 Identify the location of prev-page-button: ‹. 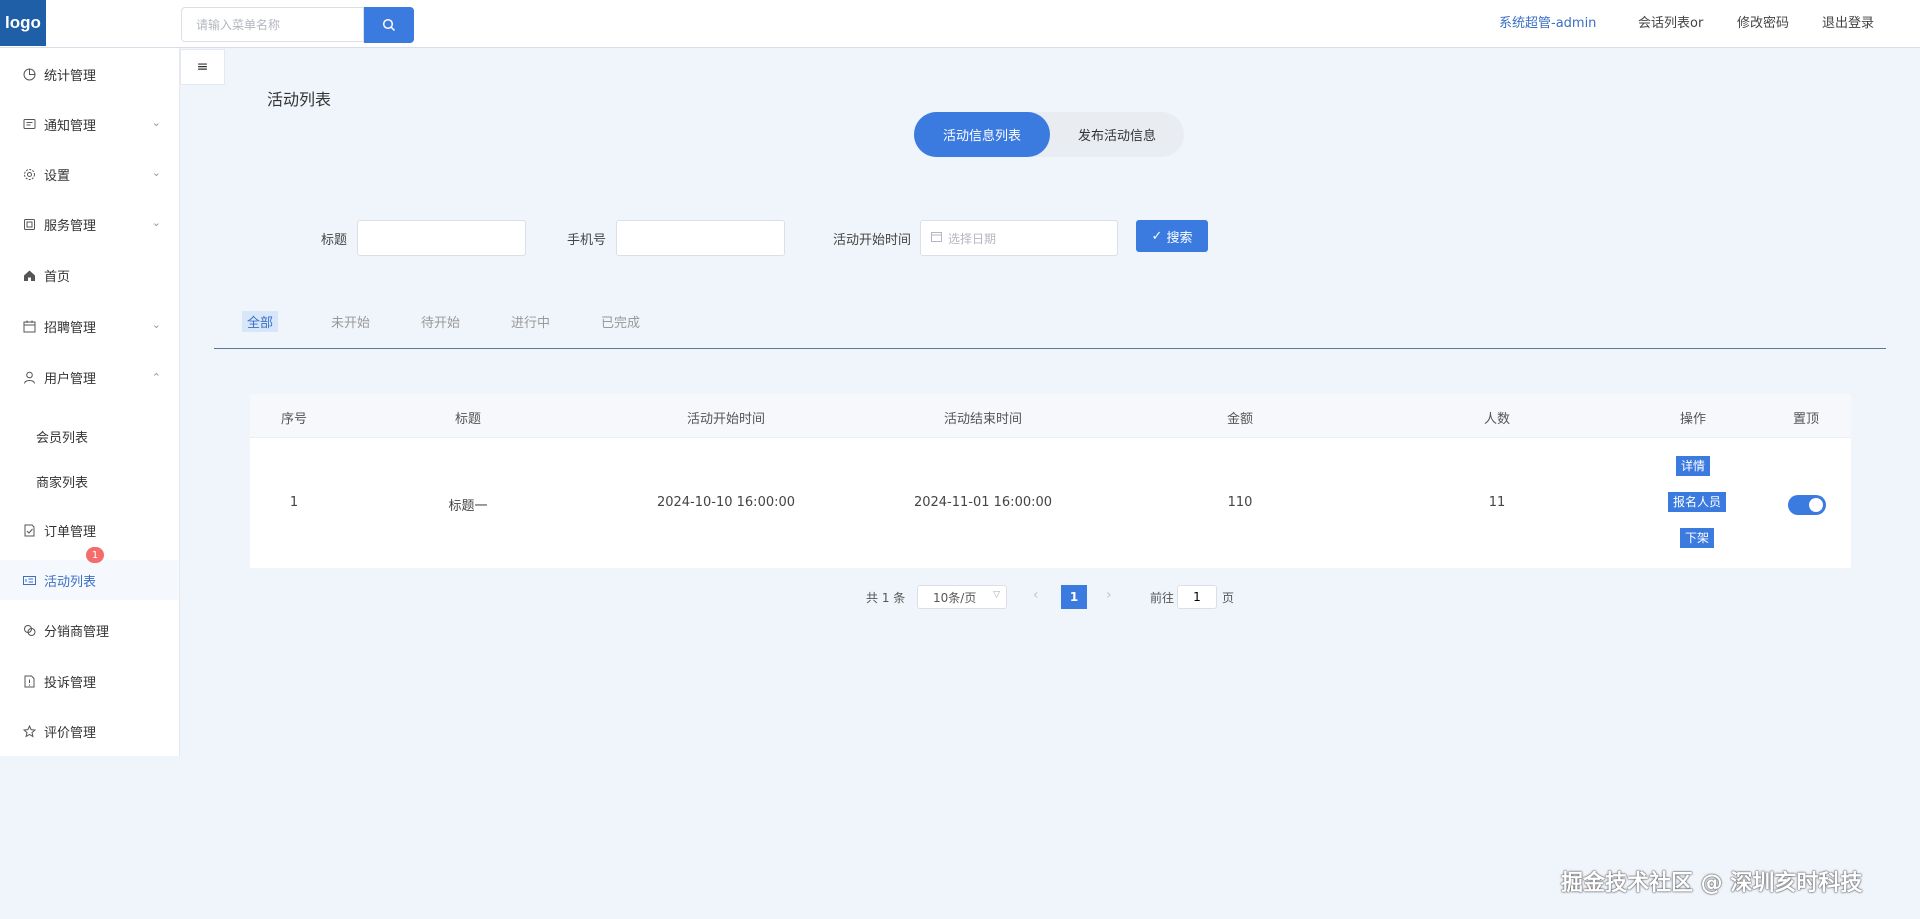
(1036, 595).